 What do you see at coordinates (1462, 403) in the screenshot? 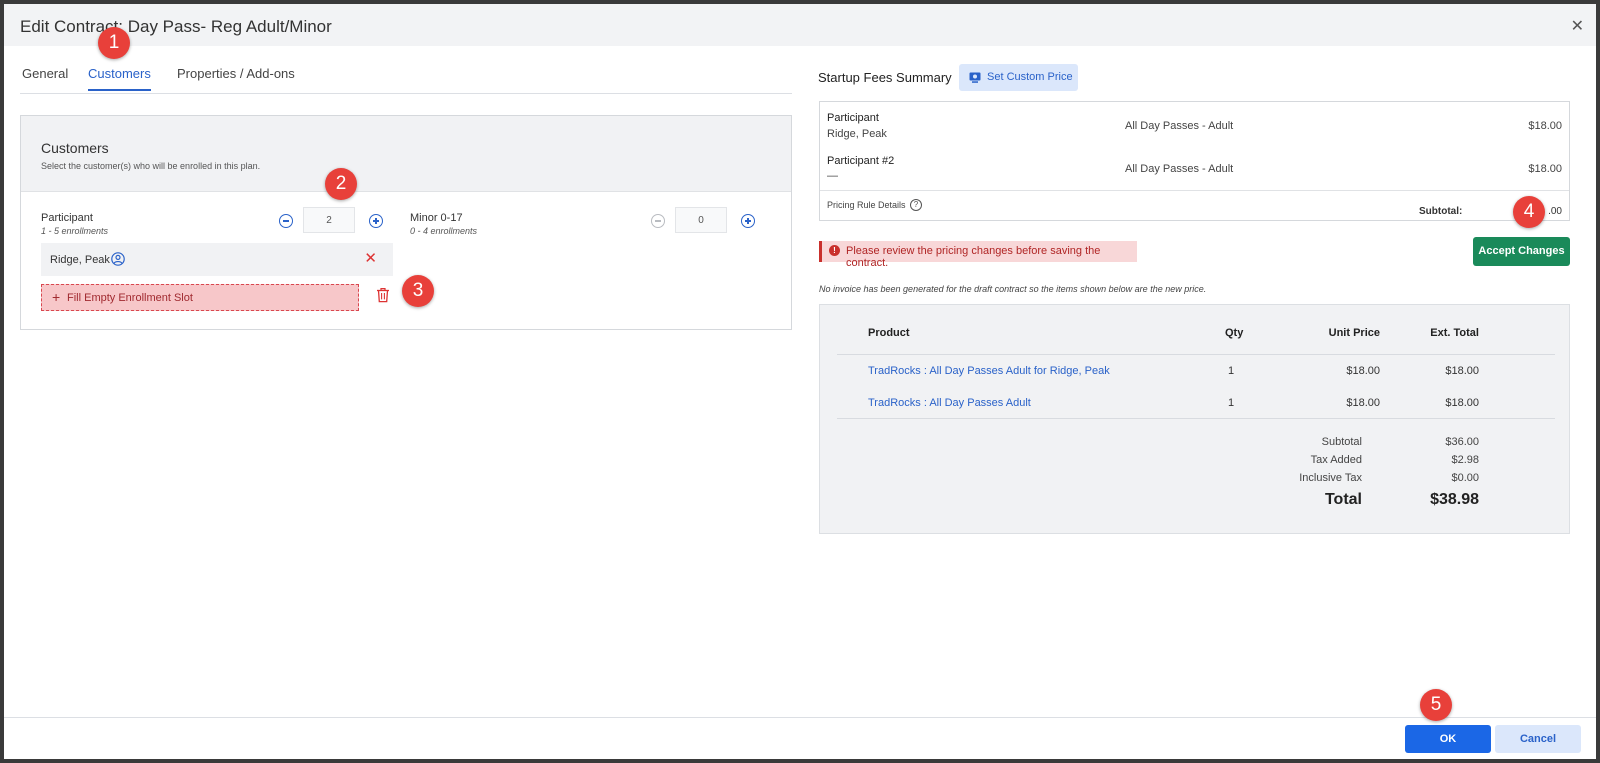
I see `invoice-row-2-ext-total: $18.00` at bounding box center [1462, 403].